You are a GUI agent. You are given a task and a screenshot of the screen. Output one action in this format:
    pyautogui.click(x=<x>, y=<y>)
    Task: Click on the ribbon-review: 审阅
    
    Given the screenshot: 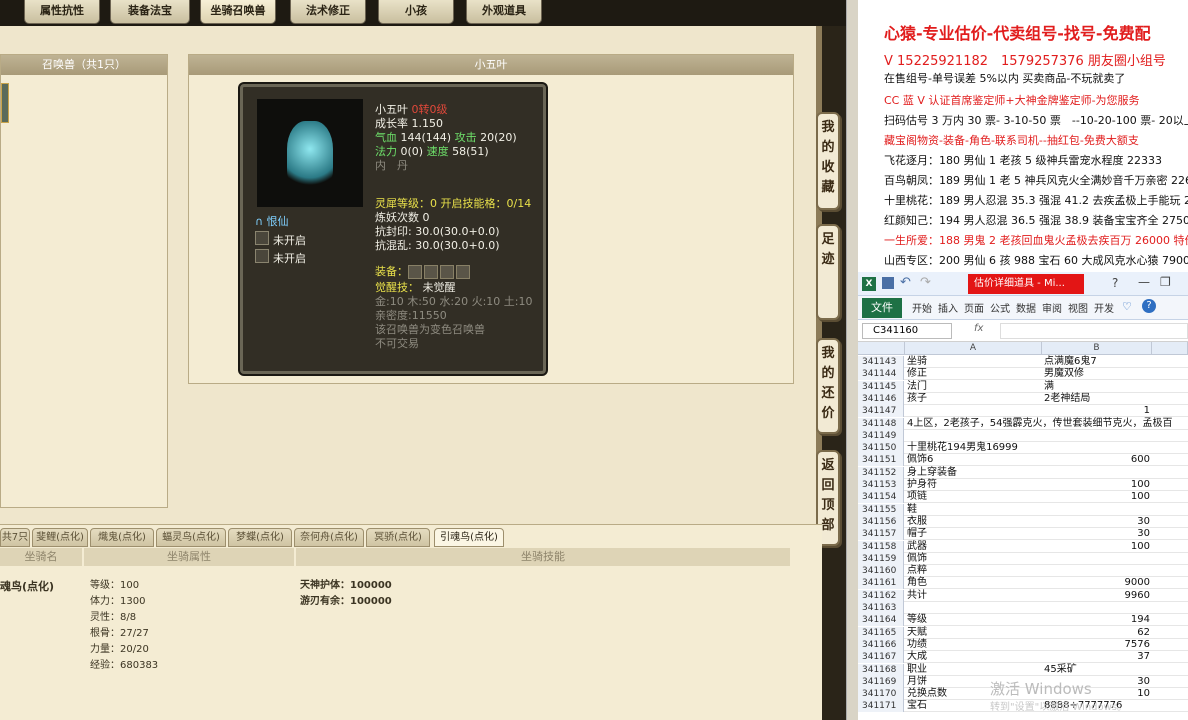 What is the action you would take?
    pyautogui.click(x=1052, y=307)
    